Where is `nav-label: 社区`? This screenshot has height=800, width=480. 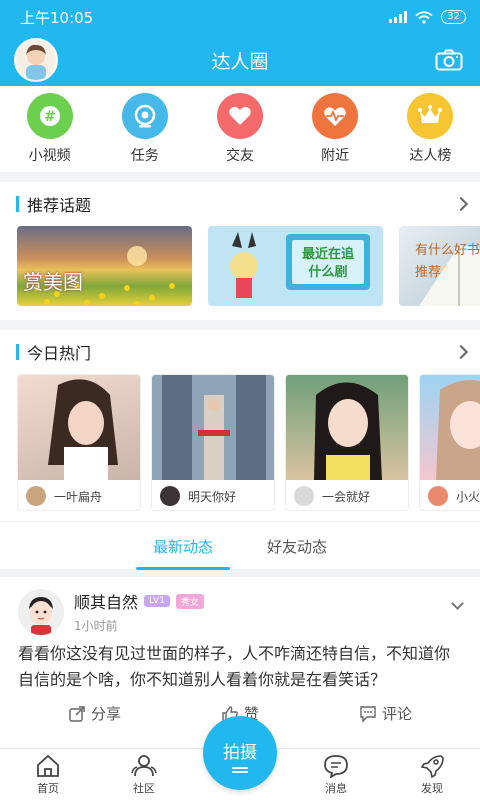
nav-label: 社区 is located at coordinates (144, 788).